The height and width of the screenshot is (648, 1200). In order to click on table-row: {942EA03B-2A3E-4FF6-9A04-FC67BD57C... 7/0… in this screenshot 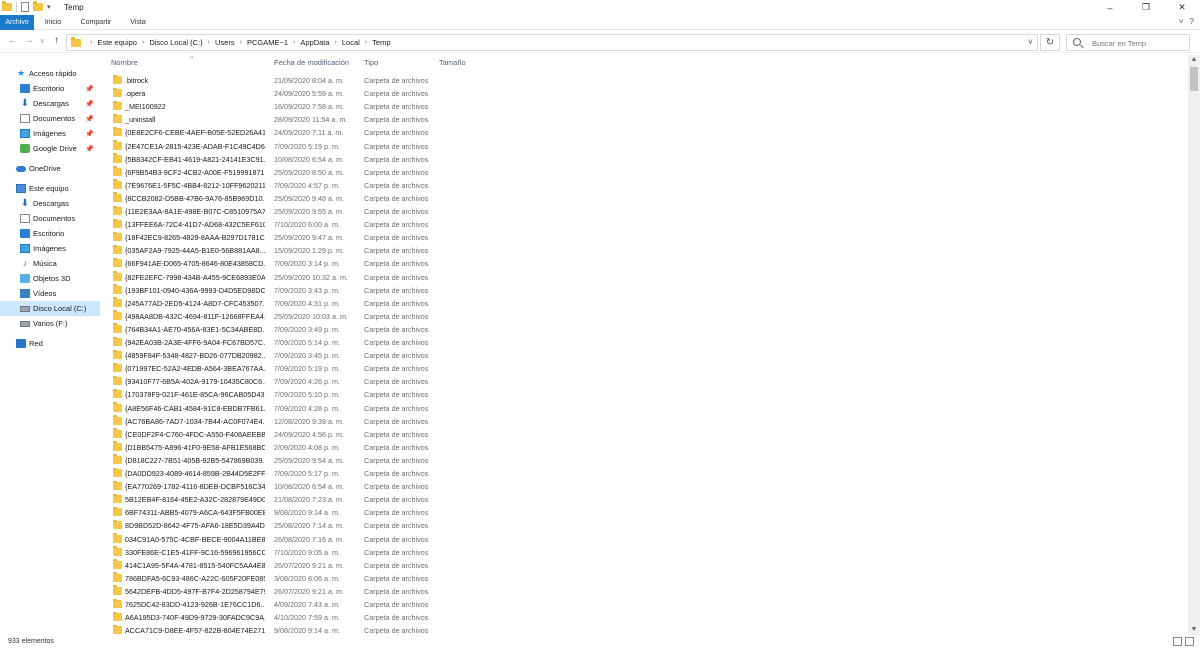, I will do `click(647, 342)`.